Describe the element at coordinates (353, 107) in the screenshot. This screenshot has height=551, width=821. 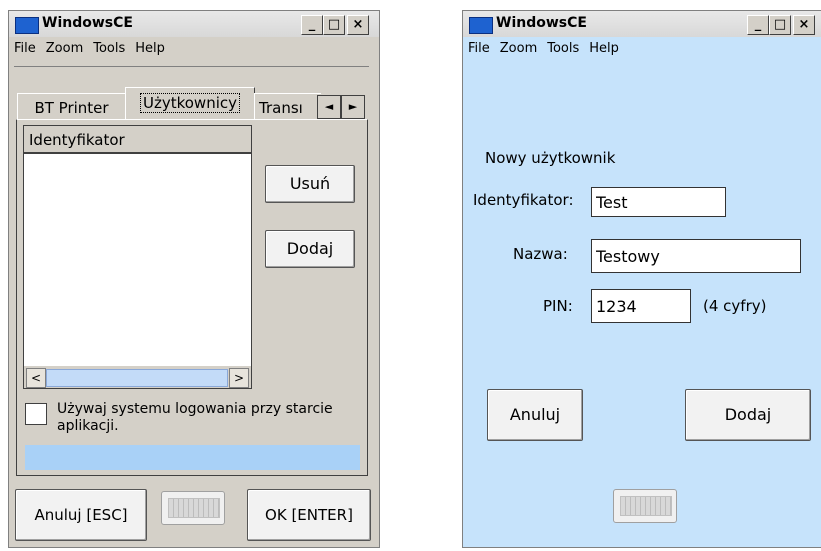
I see `tab-scroll-right-button: ►` at that location.